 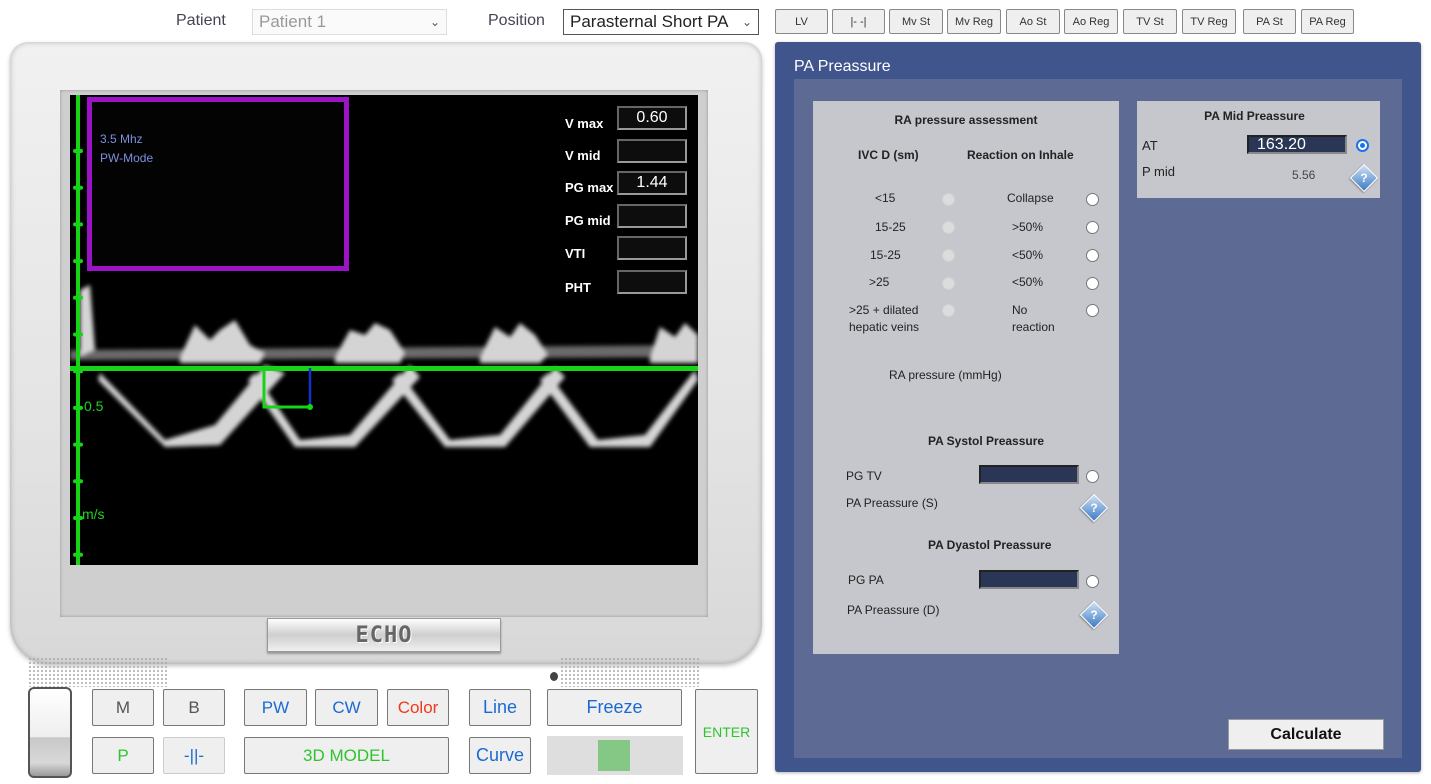 What do you see at coordinates (346, 707) in the screenshot?
I see `mode-cw-button: CW` at bounding box center [346, 707].